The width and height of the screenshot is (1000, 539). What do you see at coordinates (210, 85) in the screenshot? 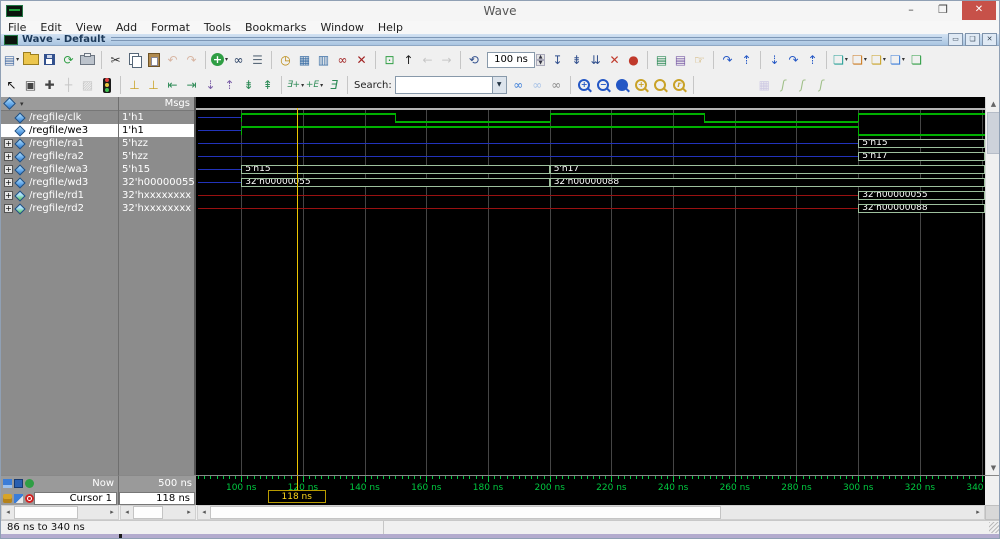
I see `next-falling-edge-button: ⇣` at bounding box center [210, 85].